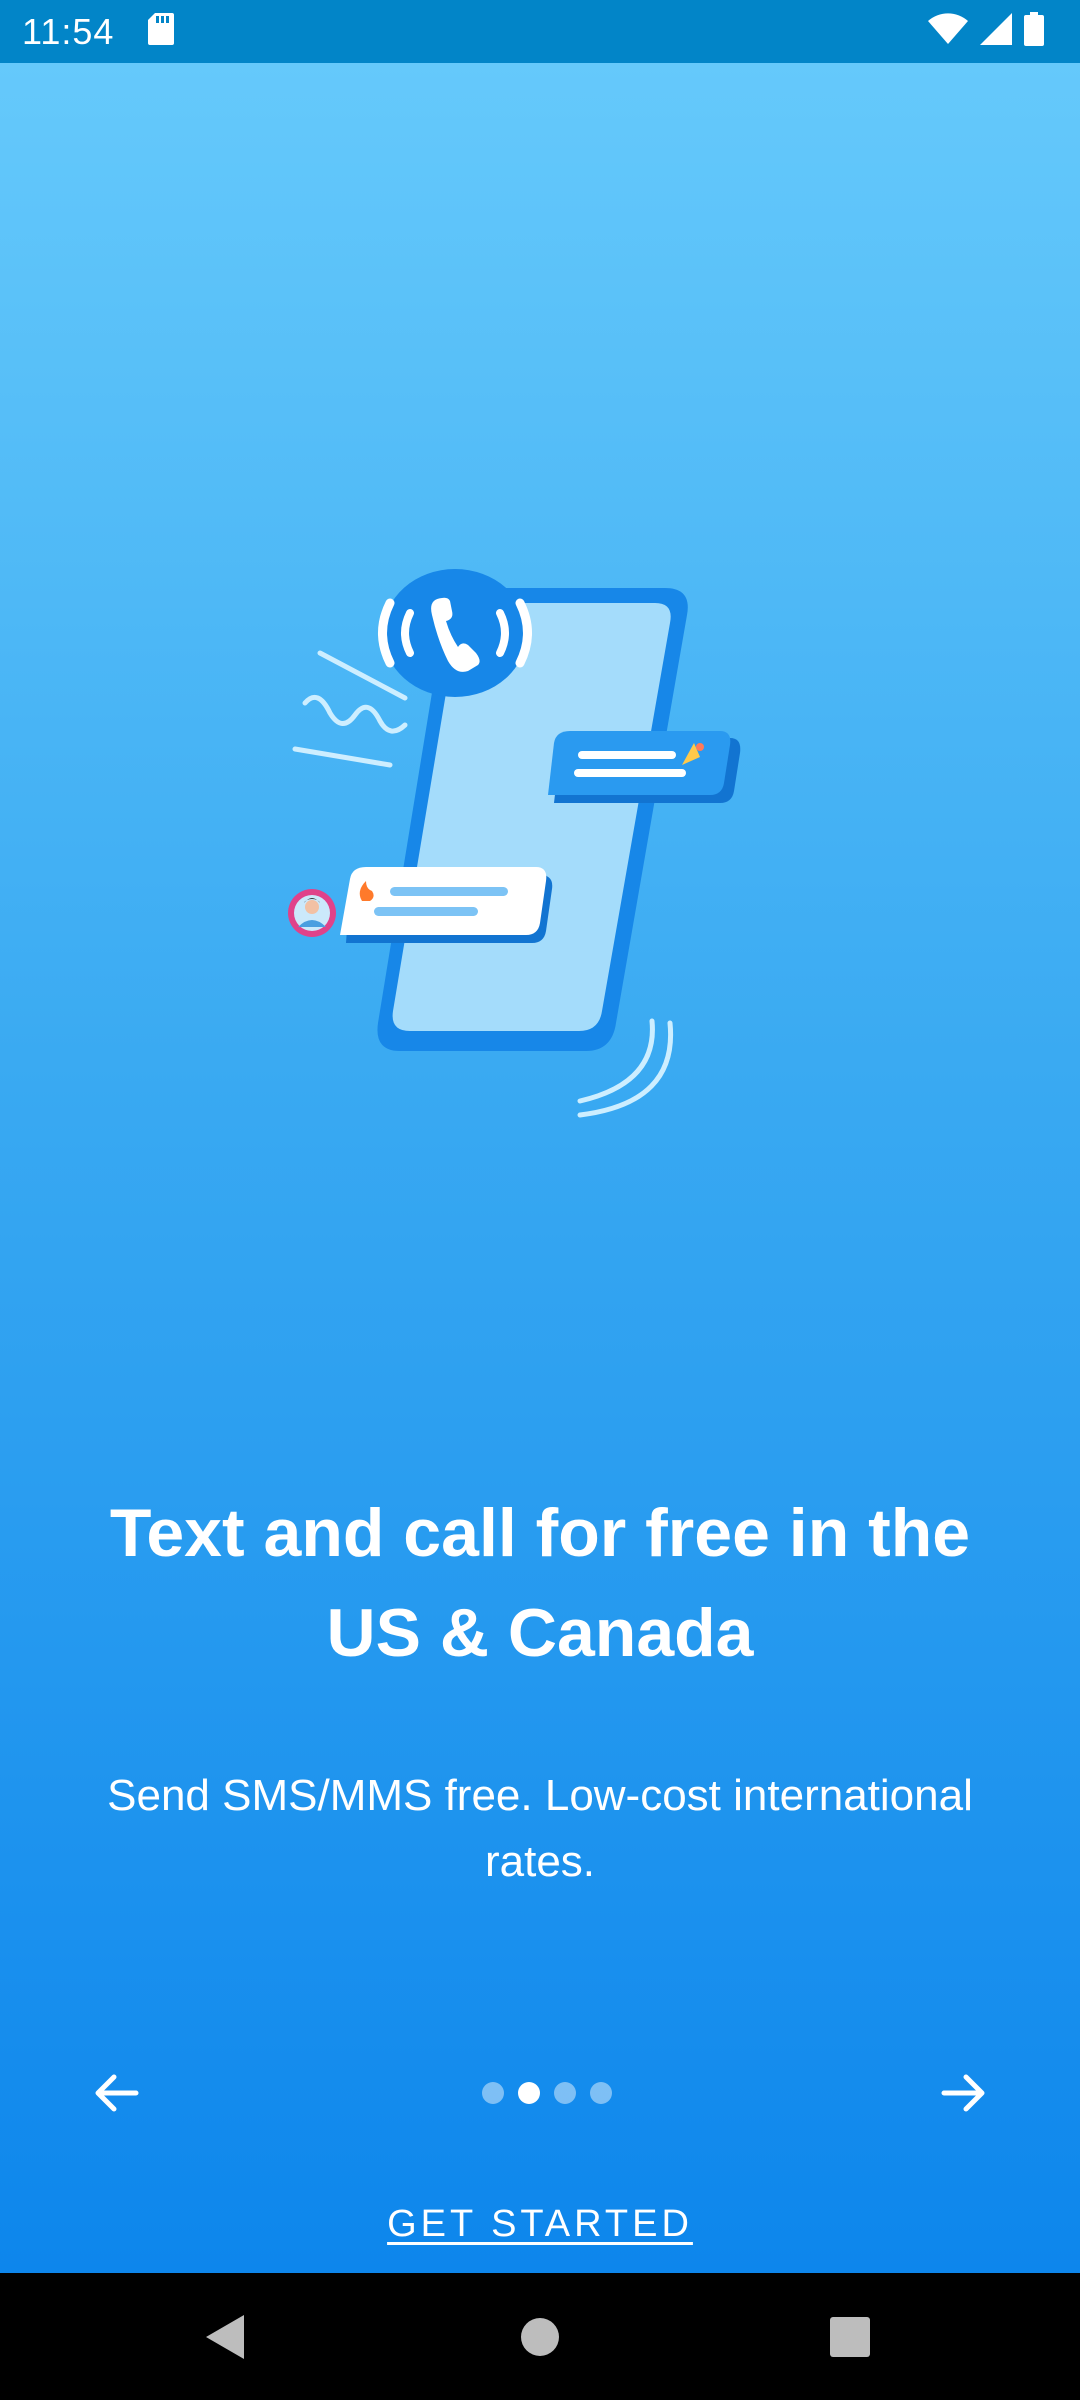 This screenshot has height=2400, width=1080. I want to click on status-right, so click(986, 31).